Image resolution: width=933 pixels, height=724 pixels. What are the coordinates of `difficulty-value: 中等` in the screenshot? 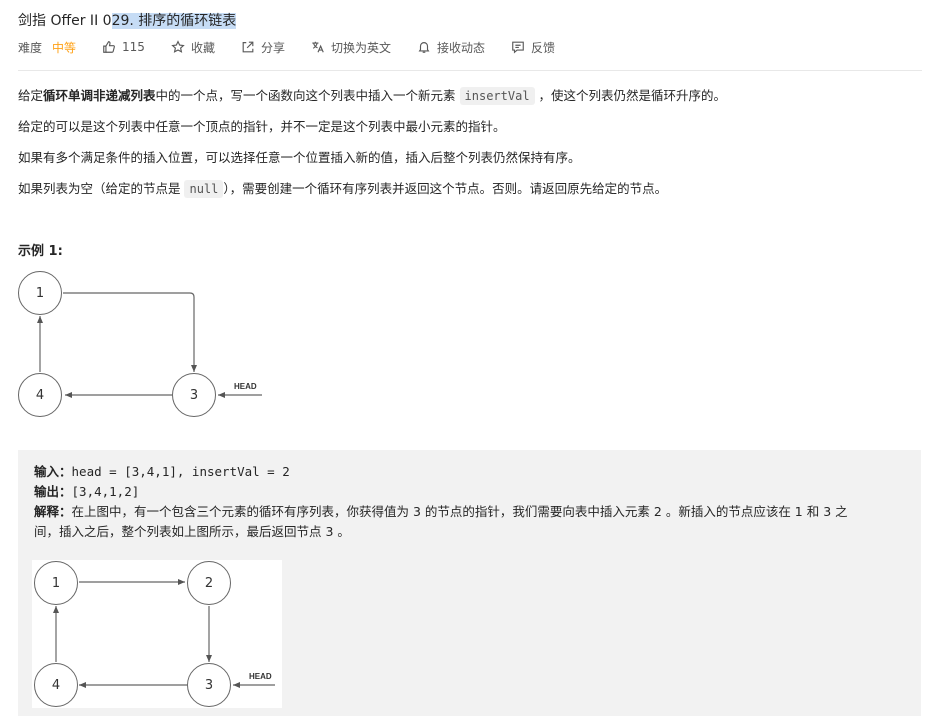 It's located at (64, 47).